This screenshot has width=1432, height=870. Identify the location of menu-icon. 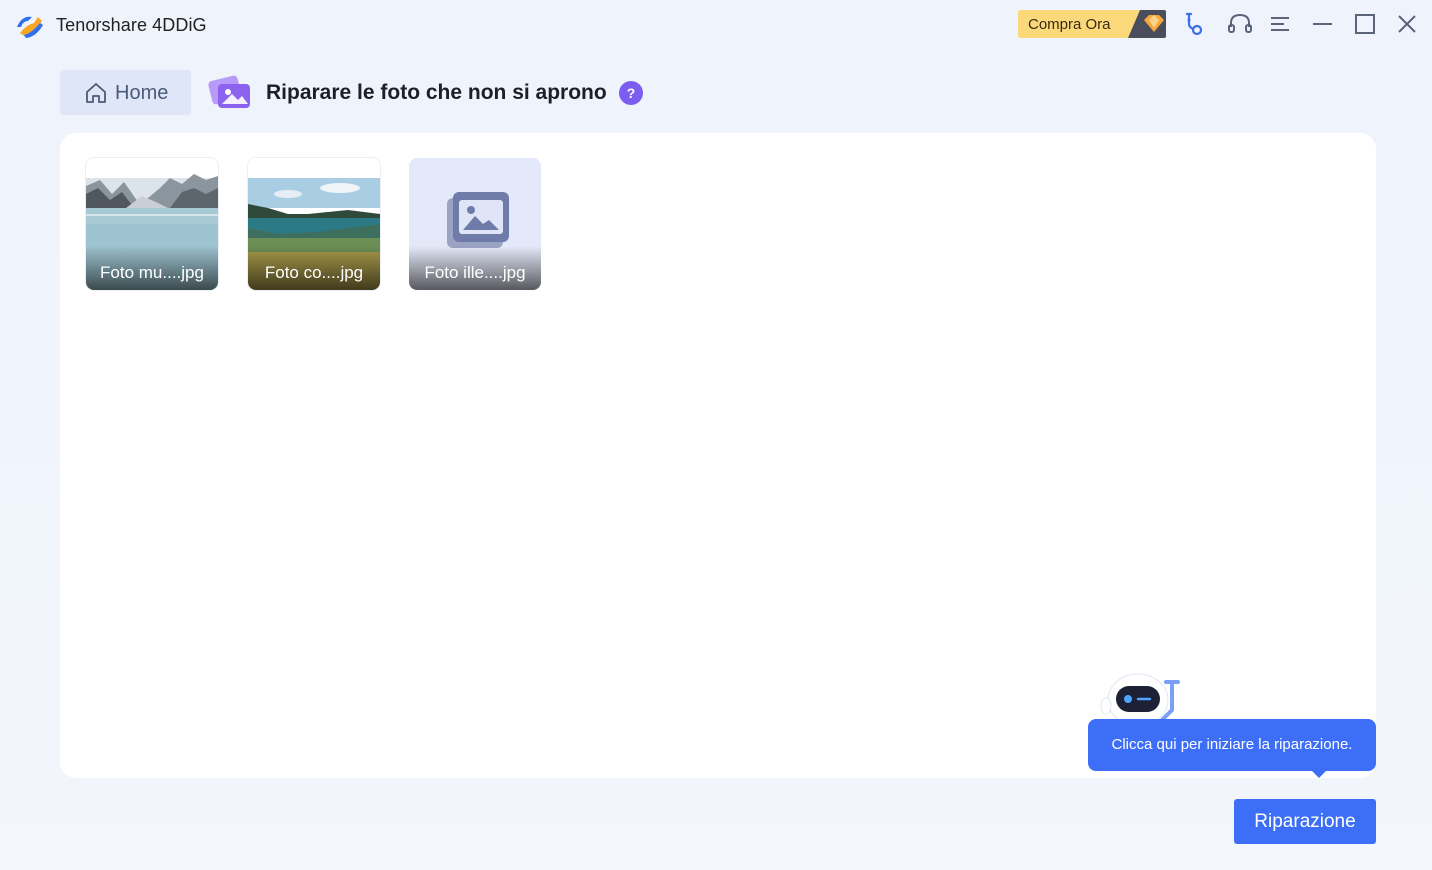
(1281, 24).